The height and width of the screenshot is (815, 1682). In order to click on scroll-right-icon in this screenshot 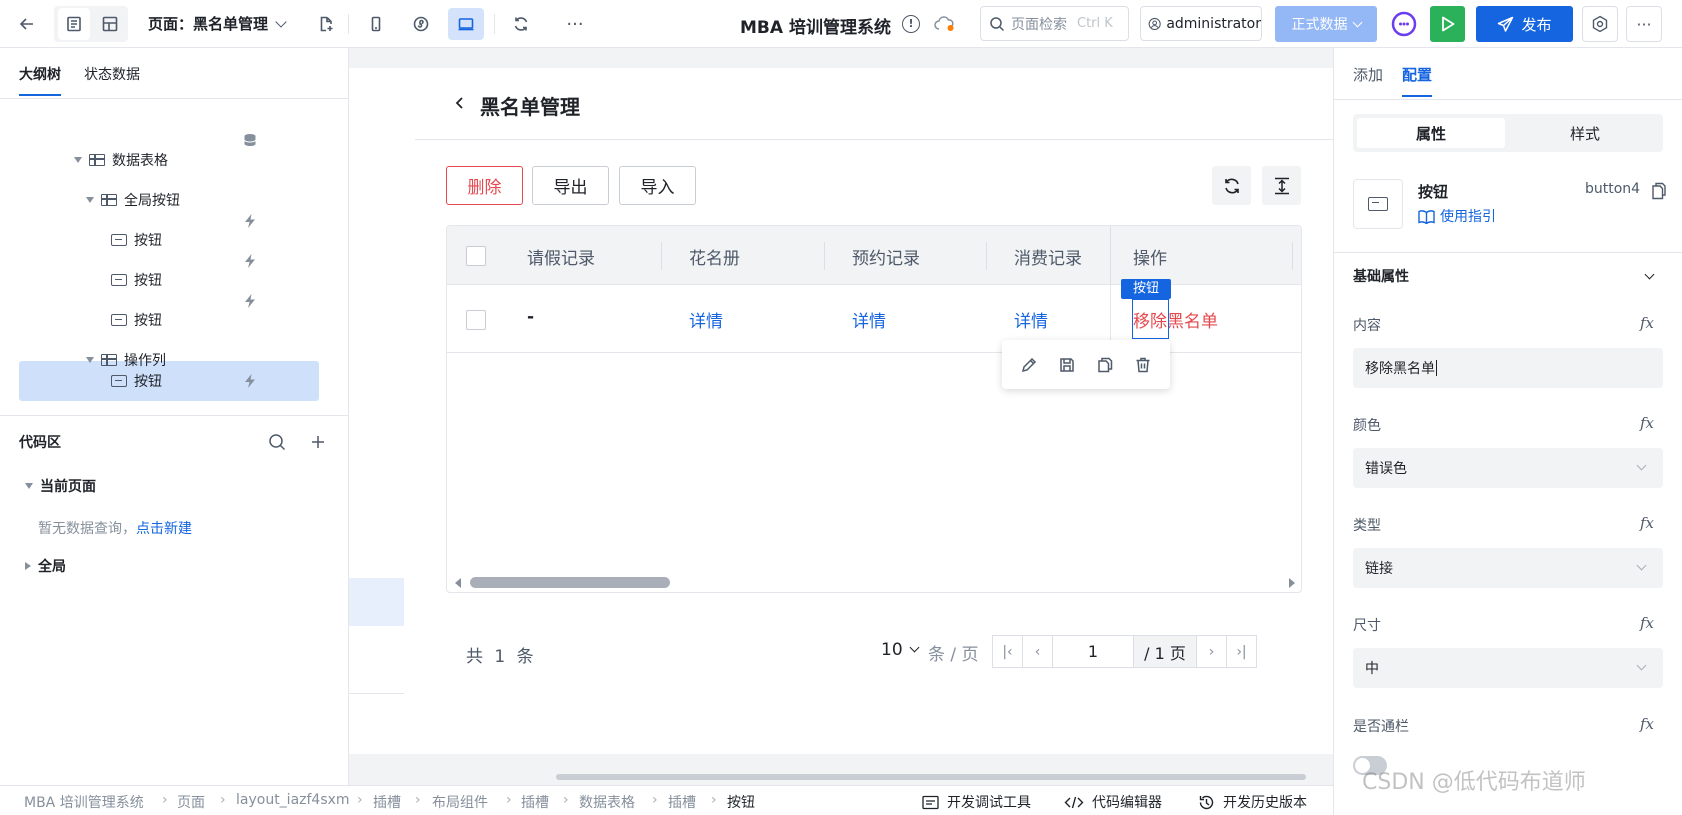, I will do `click(1292, 583)`.